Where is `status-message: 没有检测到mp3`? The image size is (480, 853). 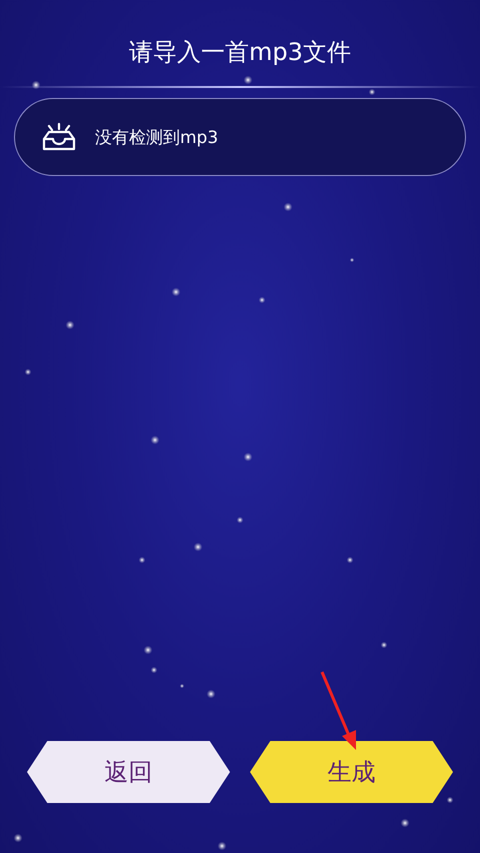 status-message: 没有检测到mp3 is located at coordinates (156, 137).